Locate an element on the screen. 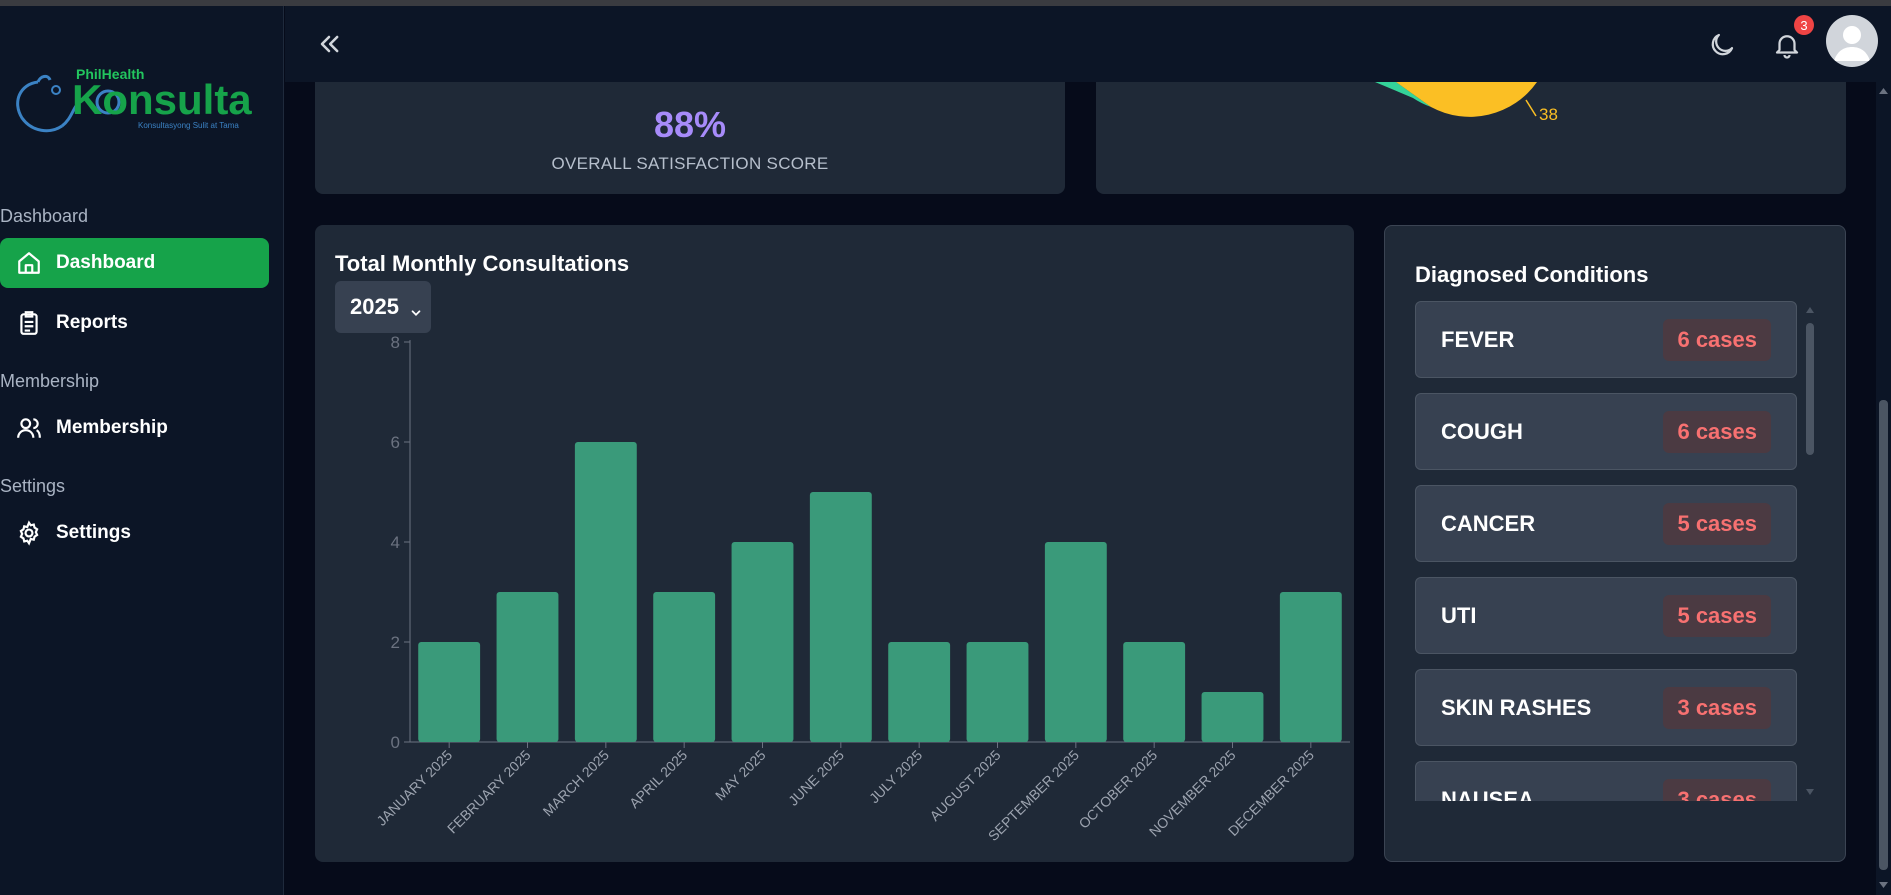  list-item: FEVER 6 cases is located at coordinates (1606, 339).